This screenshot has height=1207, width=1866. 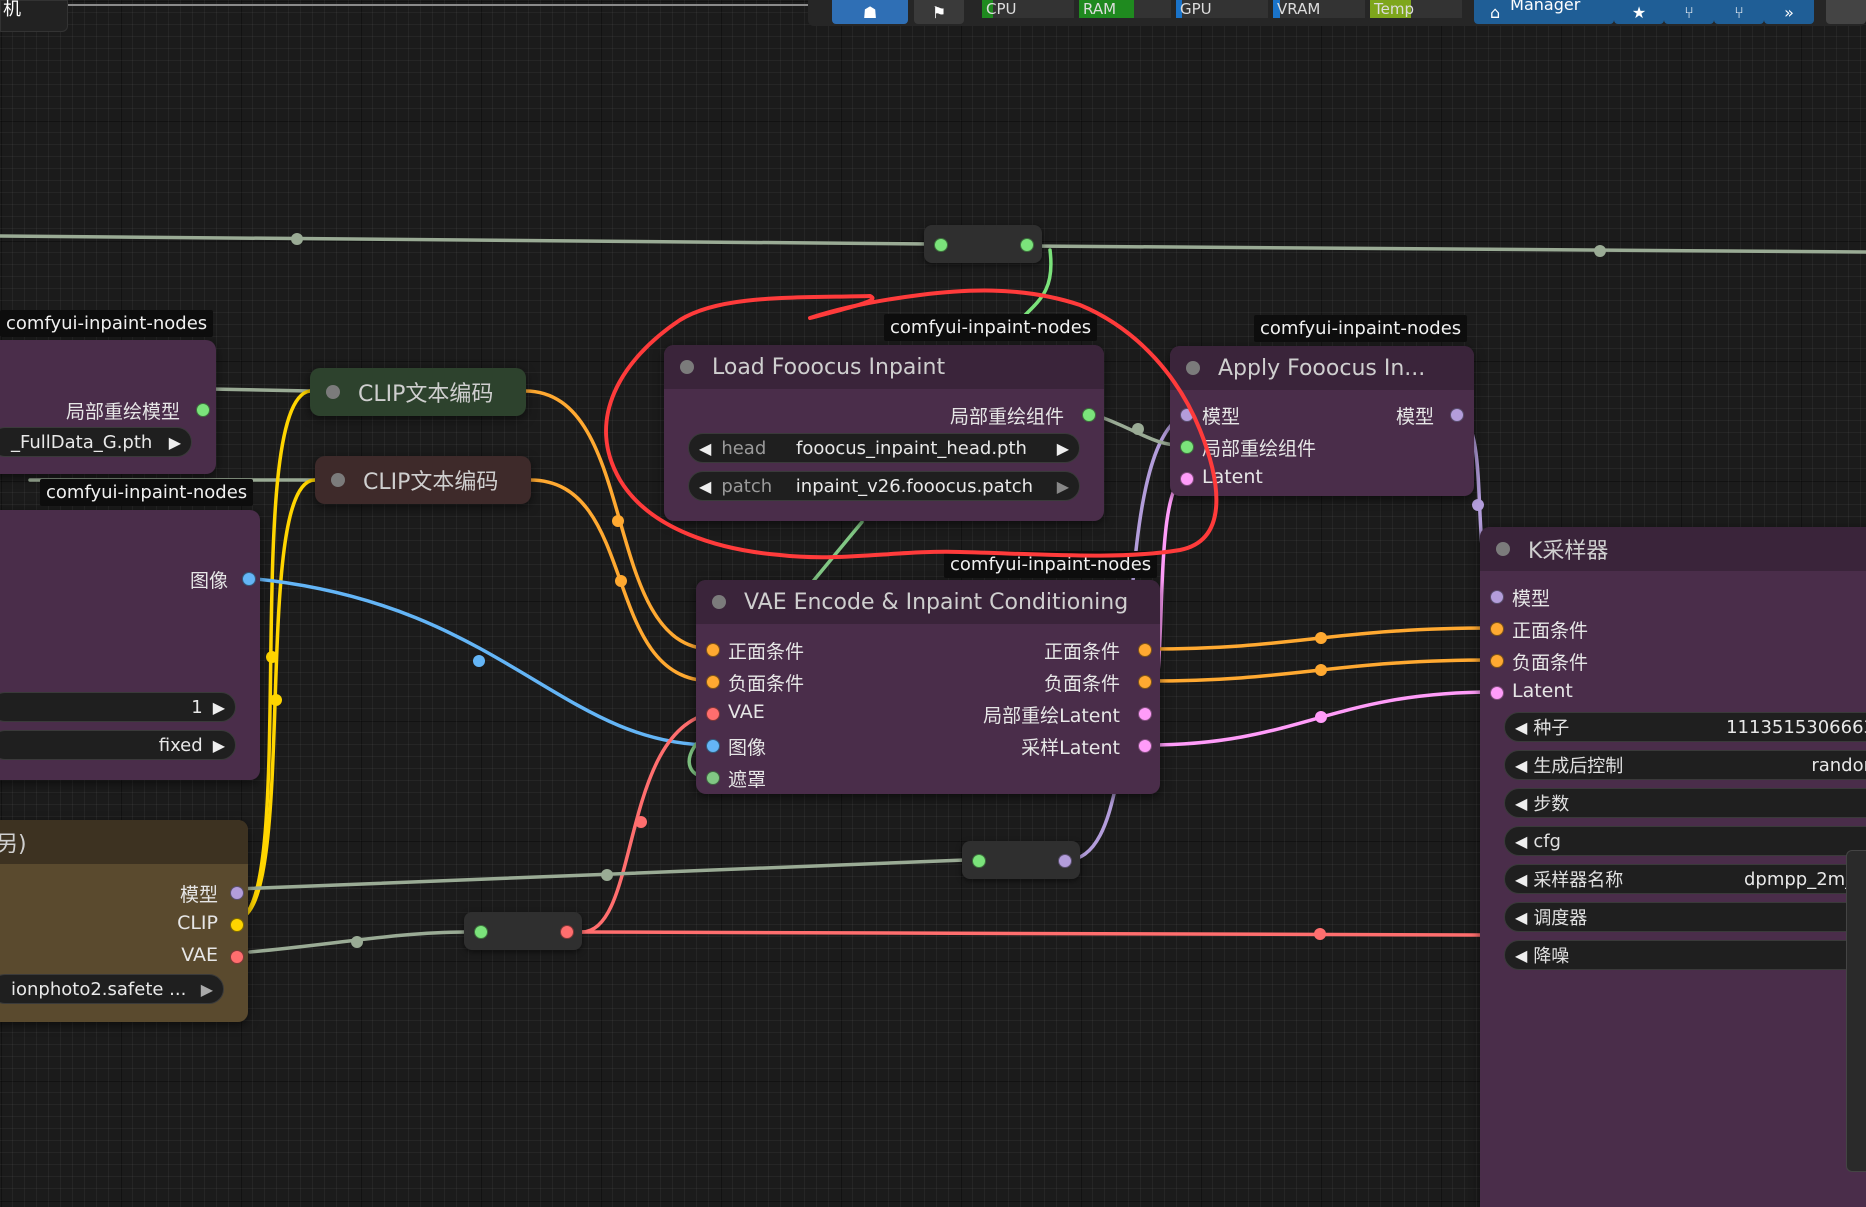 I want to click on output-negative: 负面条件, so click(x=1081, y=684).